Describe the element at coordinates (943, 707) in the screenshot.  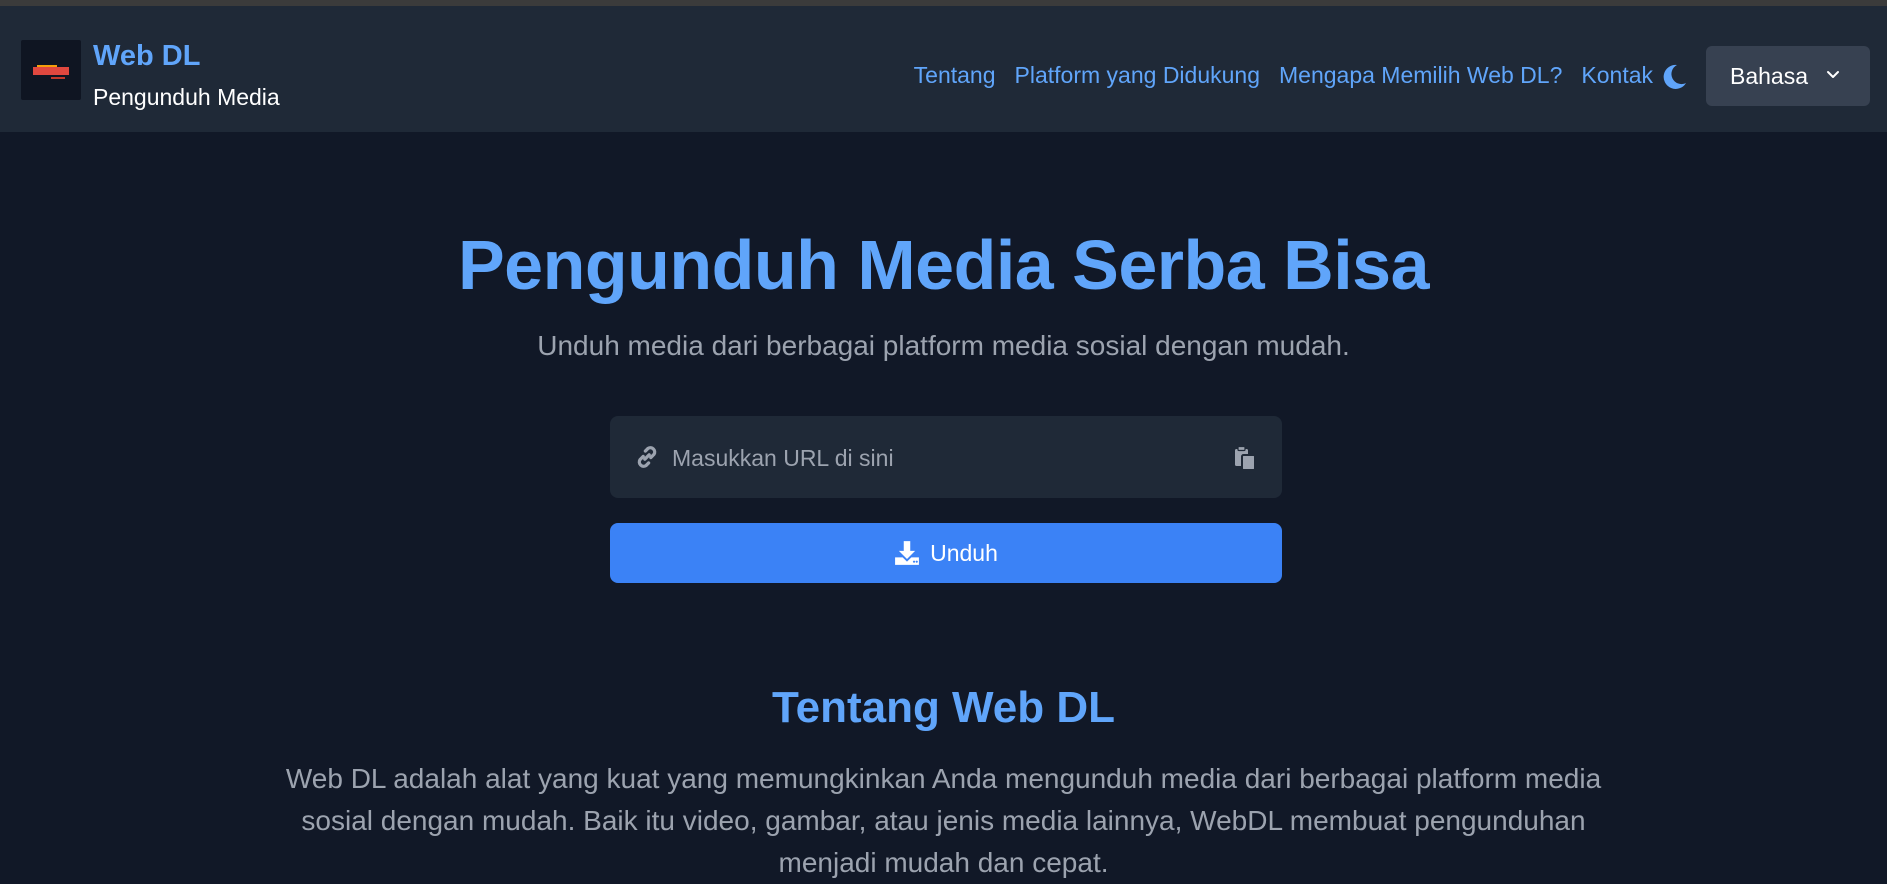
I see `about-title: Tentang Web DL` at that location.